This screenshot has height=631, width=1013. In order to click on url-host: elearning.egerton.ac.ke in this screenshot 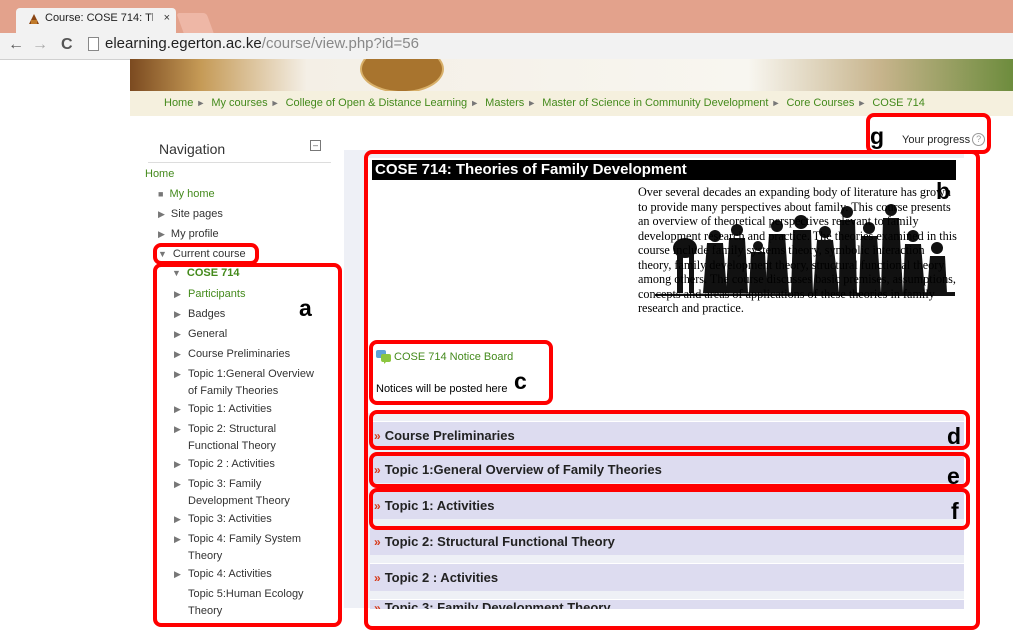, I will do `click(183, 43)`.